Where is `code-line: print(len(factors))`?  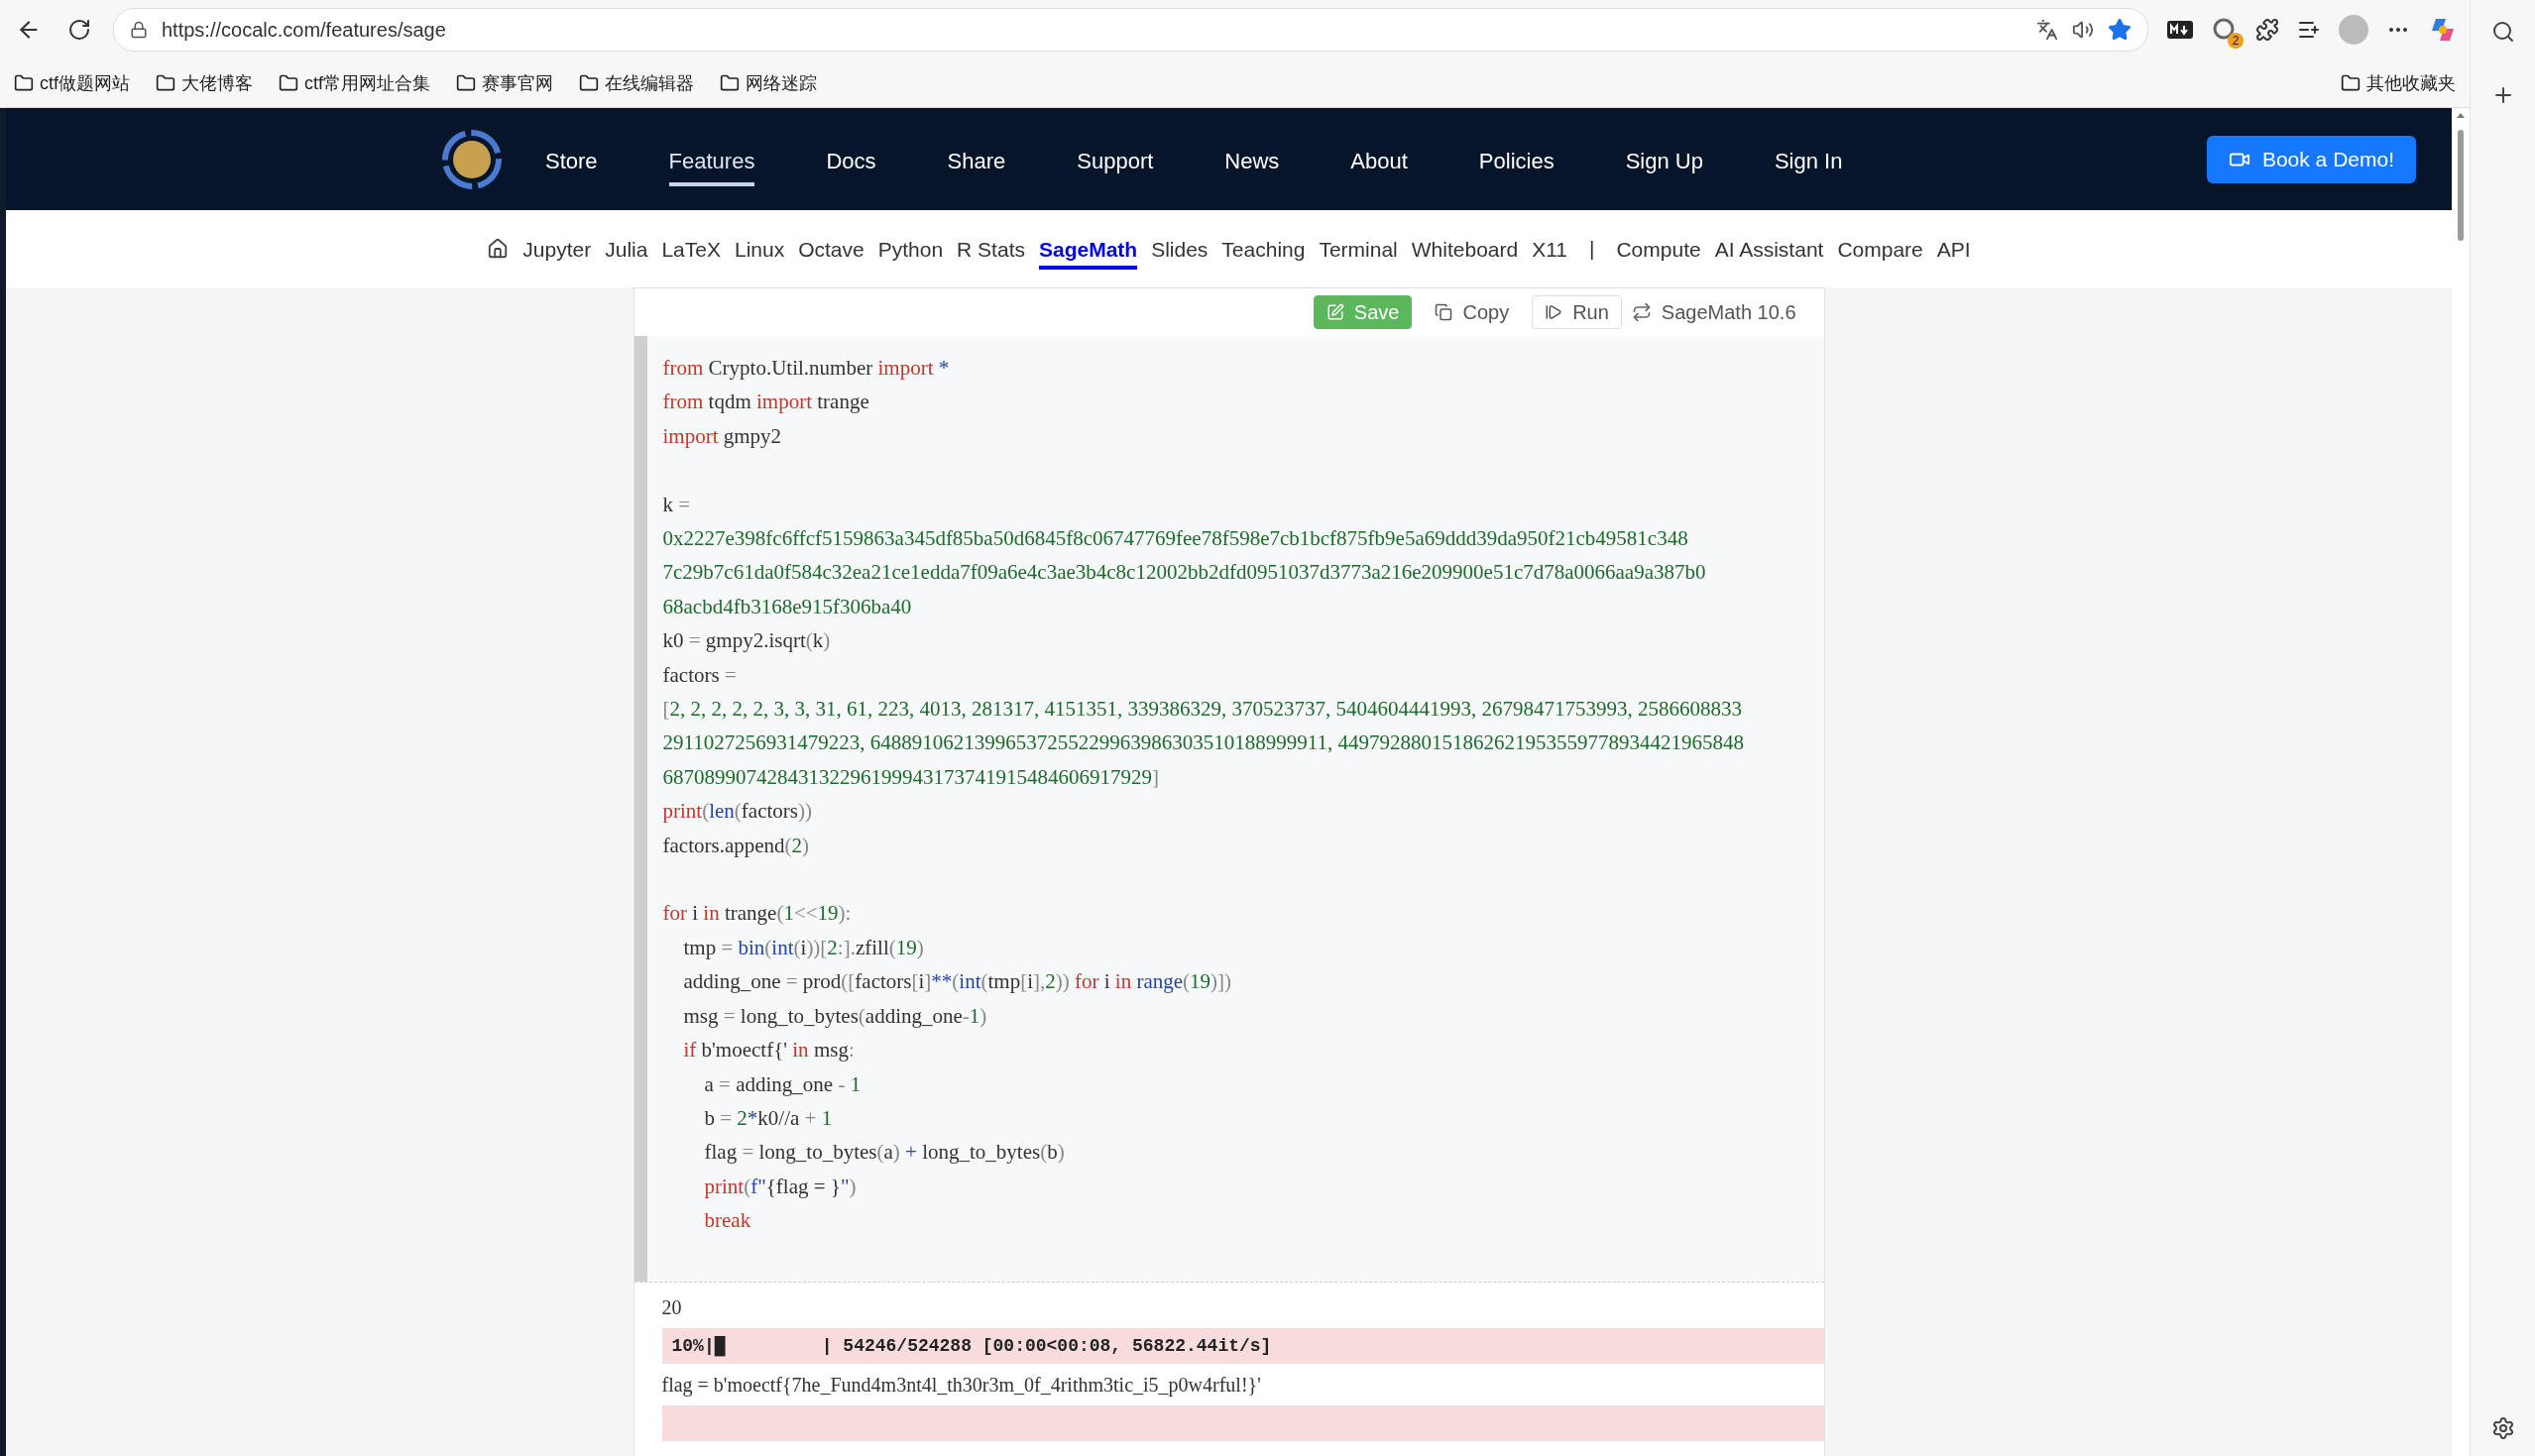
code-line: print(len(factors)) is located at coordinates (738, 812).